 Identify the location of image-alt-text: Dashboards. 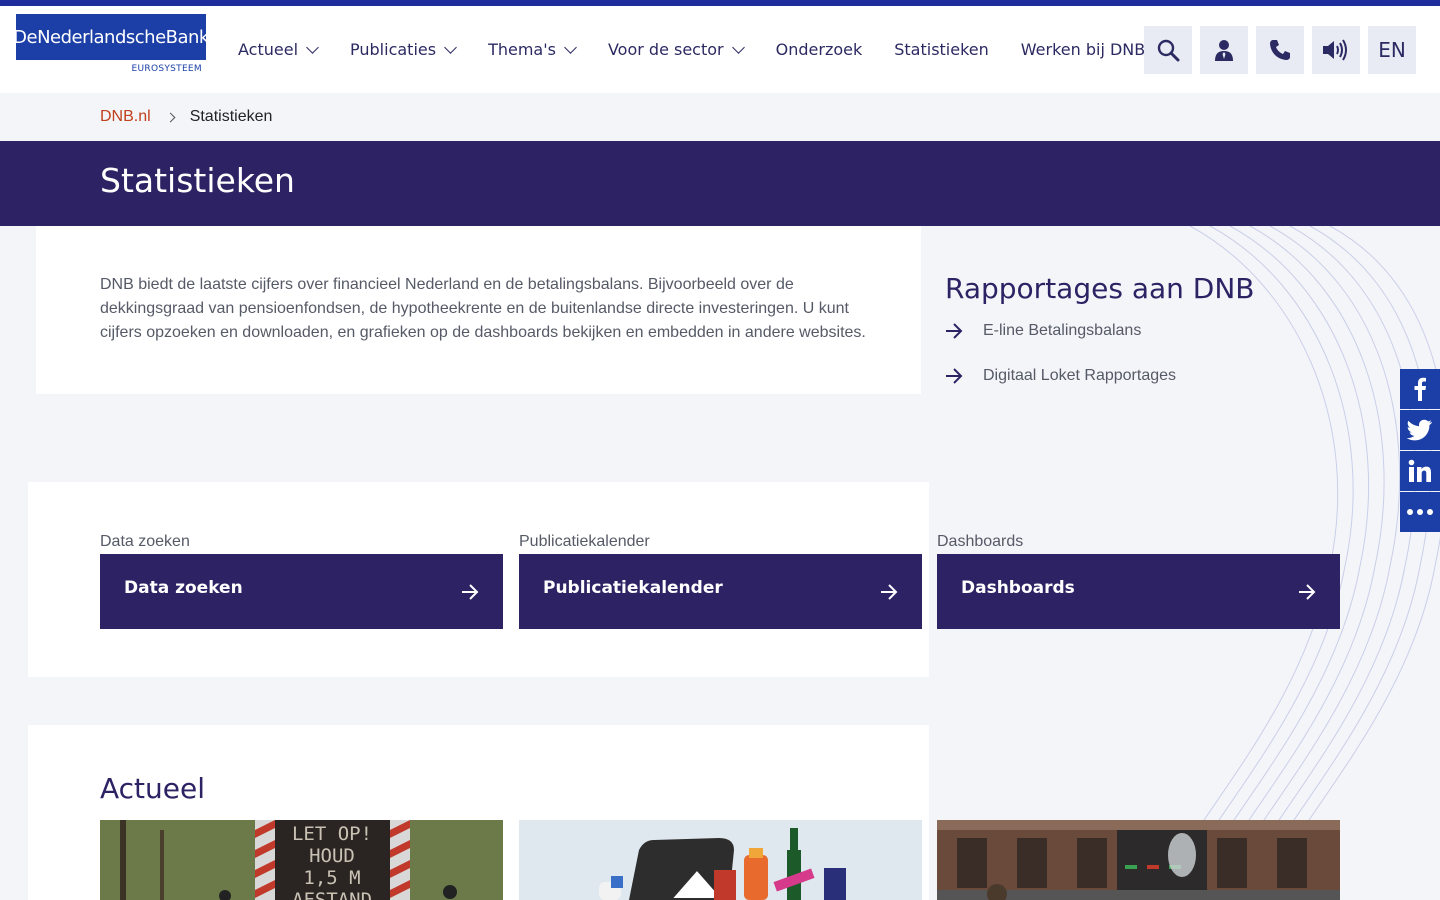
(980, 541).